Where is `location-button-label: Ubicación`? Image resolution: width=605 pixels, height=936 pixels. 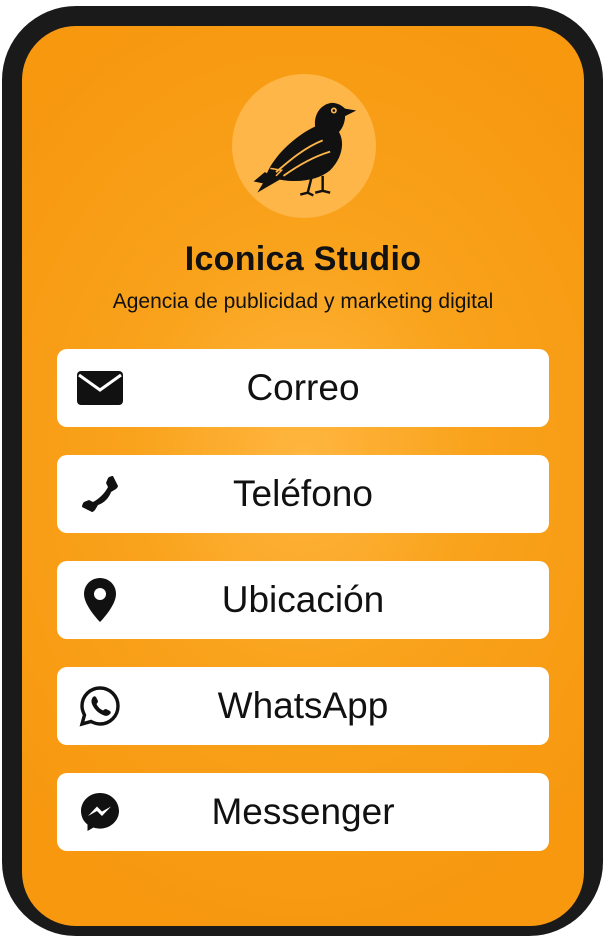
location-button-label: Ubicación is located at coordinates (303, 599).